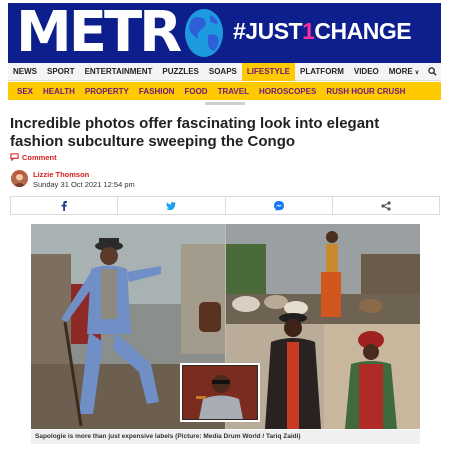 Image resolution: width=450 pixels, height=450 pixels. I want to click on share-more-button, so click(386, 205).